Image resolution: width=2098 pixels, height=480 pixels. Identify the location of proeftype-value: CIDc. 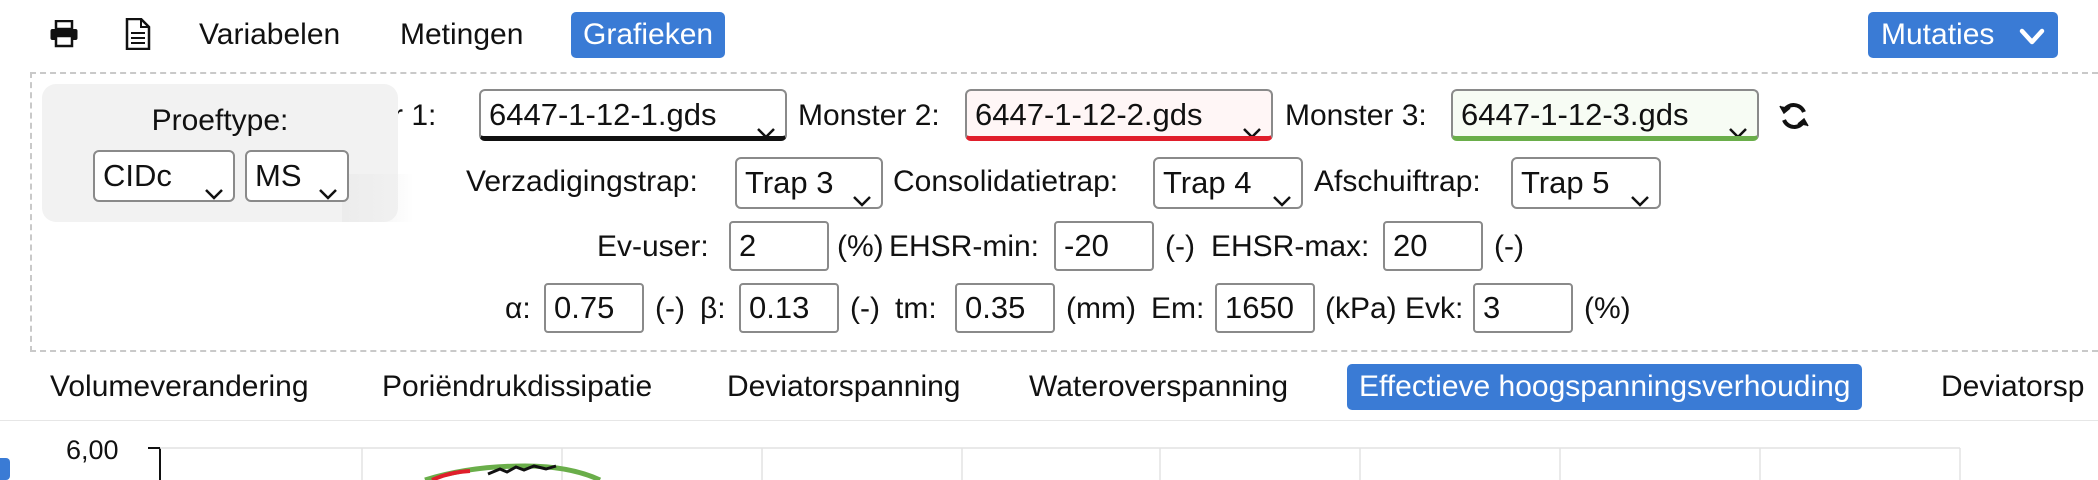
(137, 175).